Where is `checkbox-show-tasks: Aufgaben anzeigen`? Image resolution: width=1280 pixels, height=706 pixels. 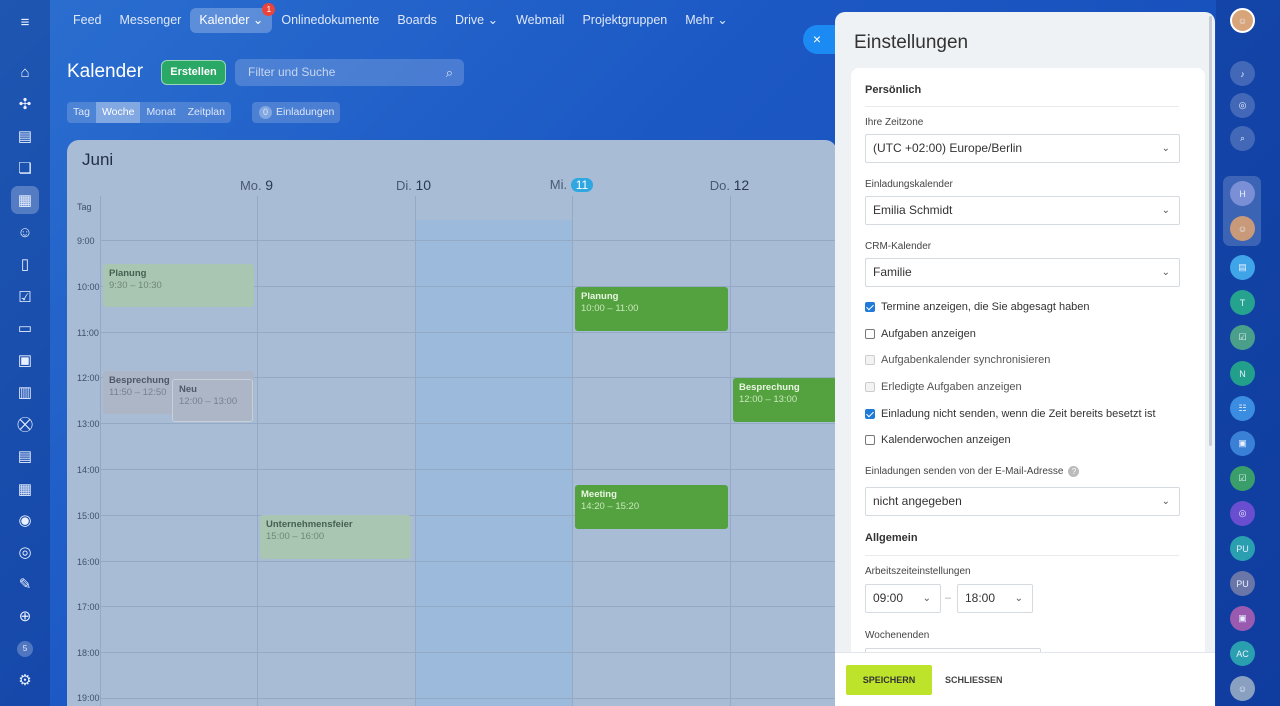 checkbox-show-tasks: Aufgaben anzeigen is located at coordinates (920, 334).